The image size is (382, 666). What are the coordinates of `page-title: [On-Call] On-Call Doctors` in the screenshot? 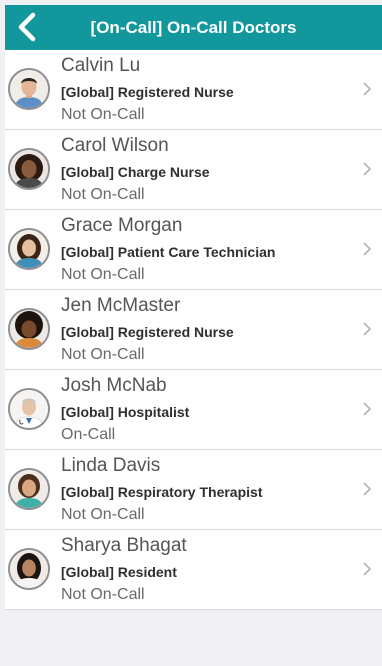 It's located at (193, 27).